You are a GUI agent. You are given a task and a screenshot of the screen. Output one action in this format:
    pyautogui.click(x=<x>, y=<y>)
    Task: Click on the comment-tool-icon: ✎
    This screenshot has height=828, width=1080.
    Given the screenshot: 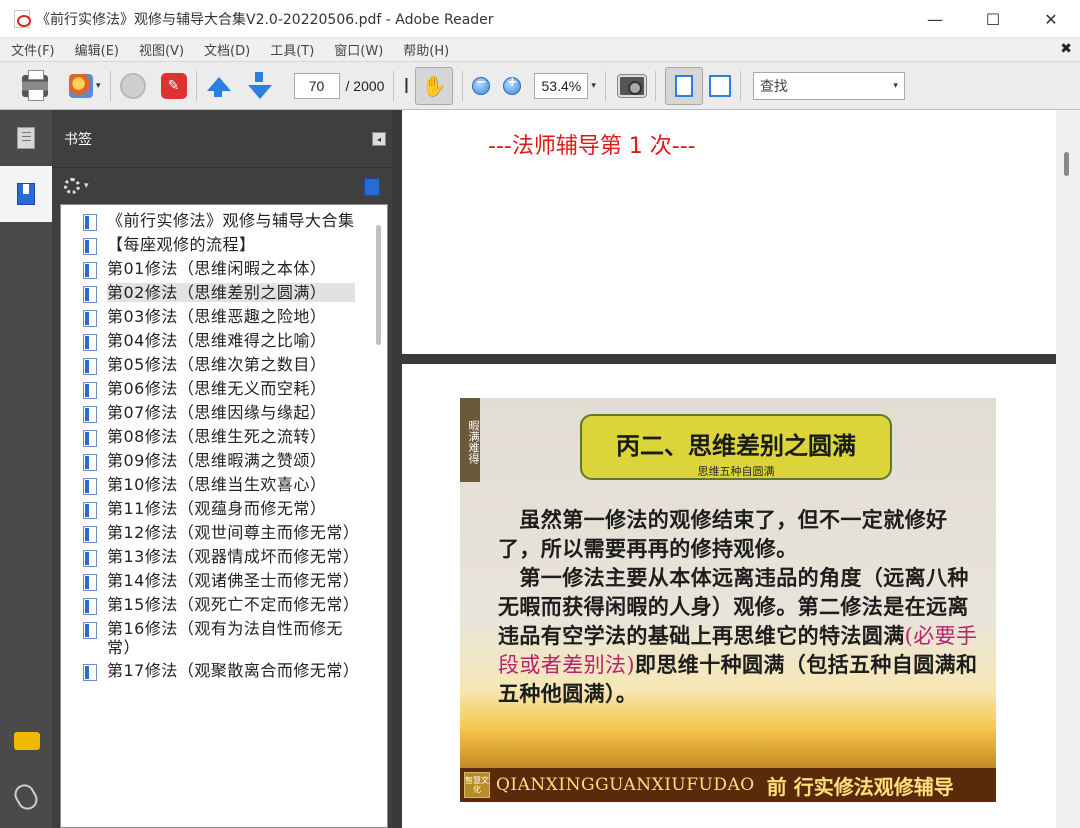 What is the action you would take?
    pyautogui.click(x=173, y=85)
    